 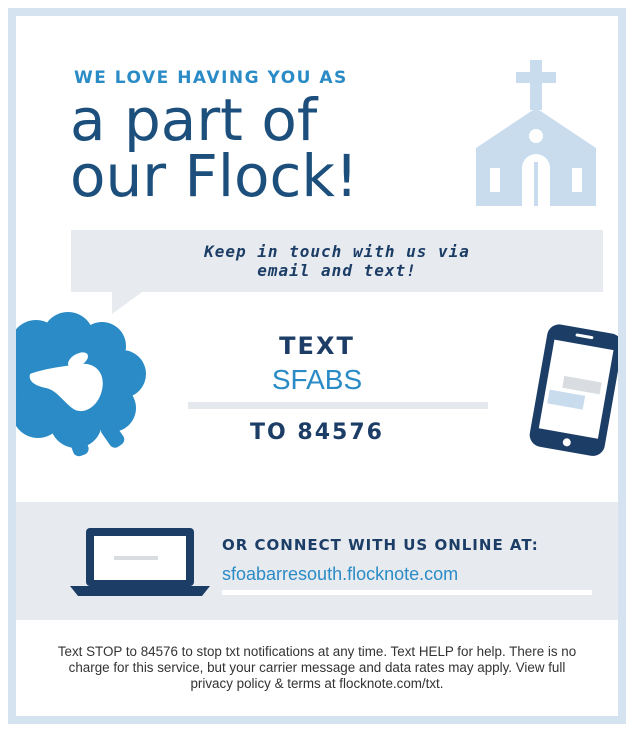 I want to click on sms-keyword: SFABS, so click(x=317, y=379).